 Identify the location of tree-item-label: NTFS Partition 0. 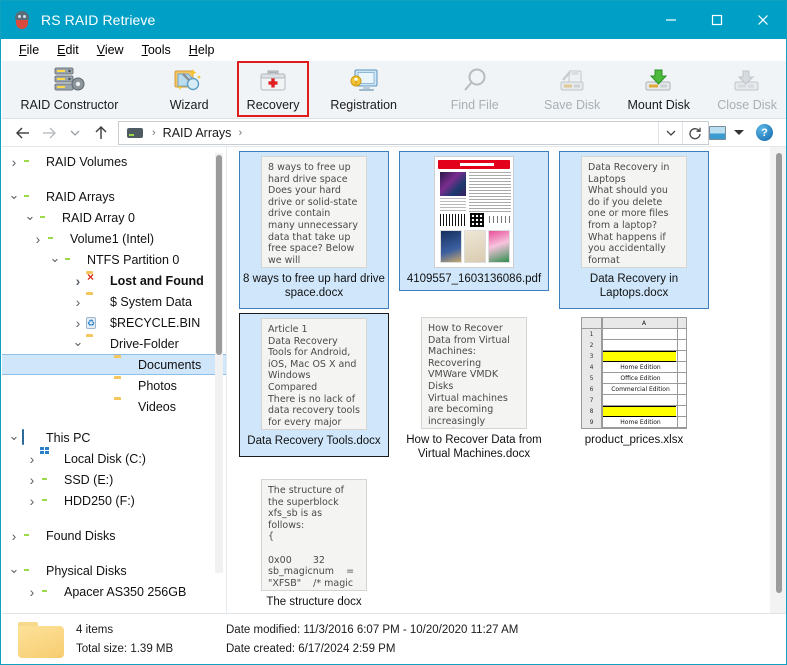
(133, 259).